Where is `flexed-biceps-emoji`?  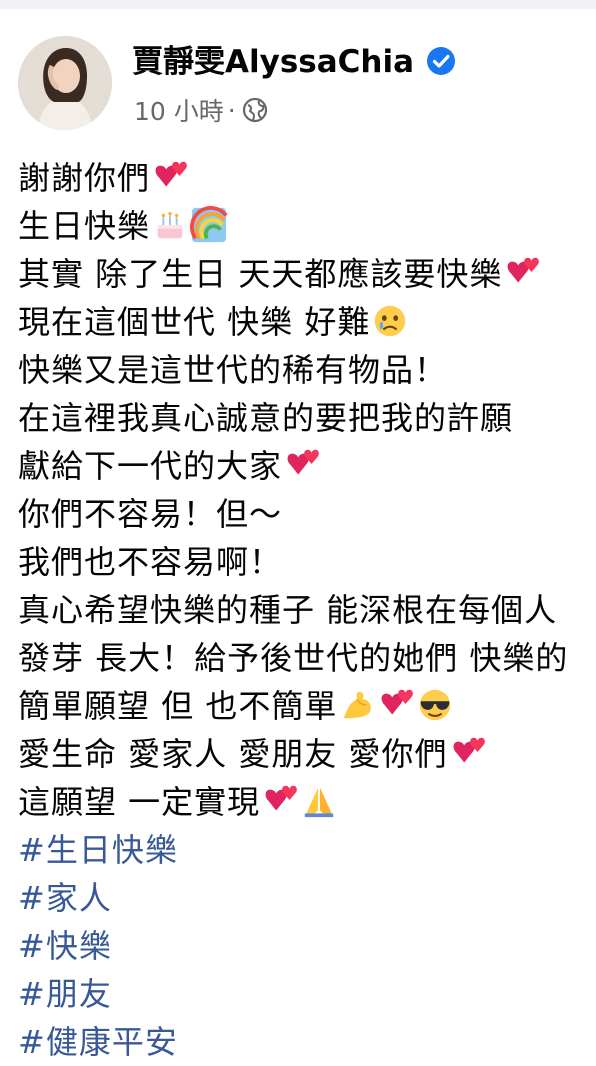
flexed-biceps-emoji is located at coordinates (357, 705).